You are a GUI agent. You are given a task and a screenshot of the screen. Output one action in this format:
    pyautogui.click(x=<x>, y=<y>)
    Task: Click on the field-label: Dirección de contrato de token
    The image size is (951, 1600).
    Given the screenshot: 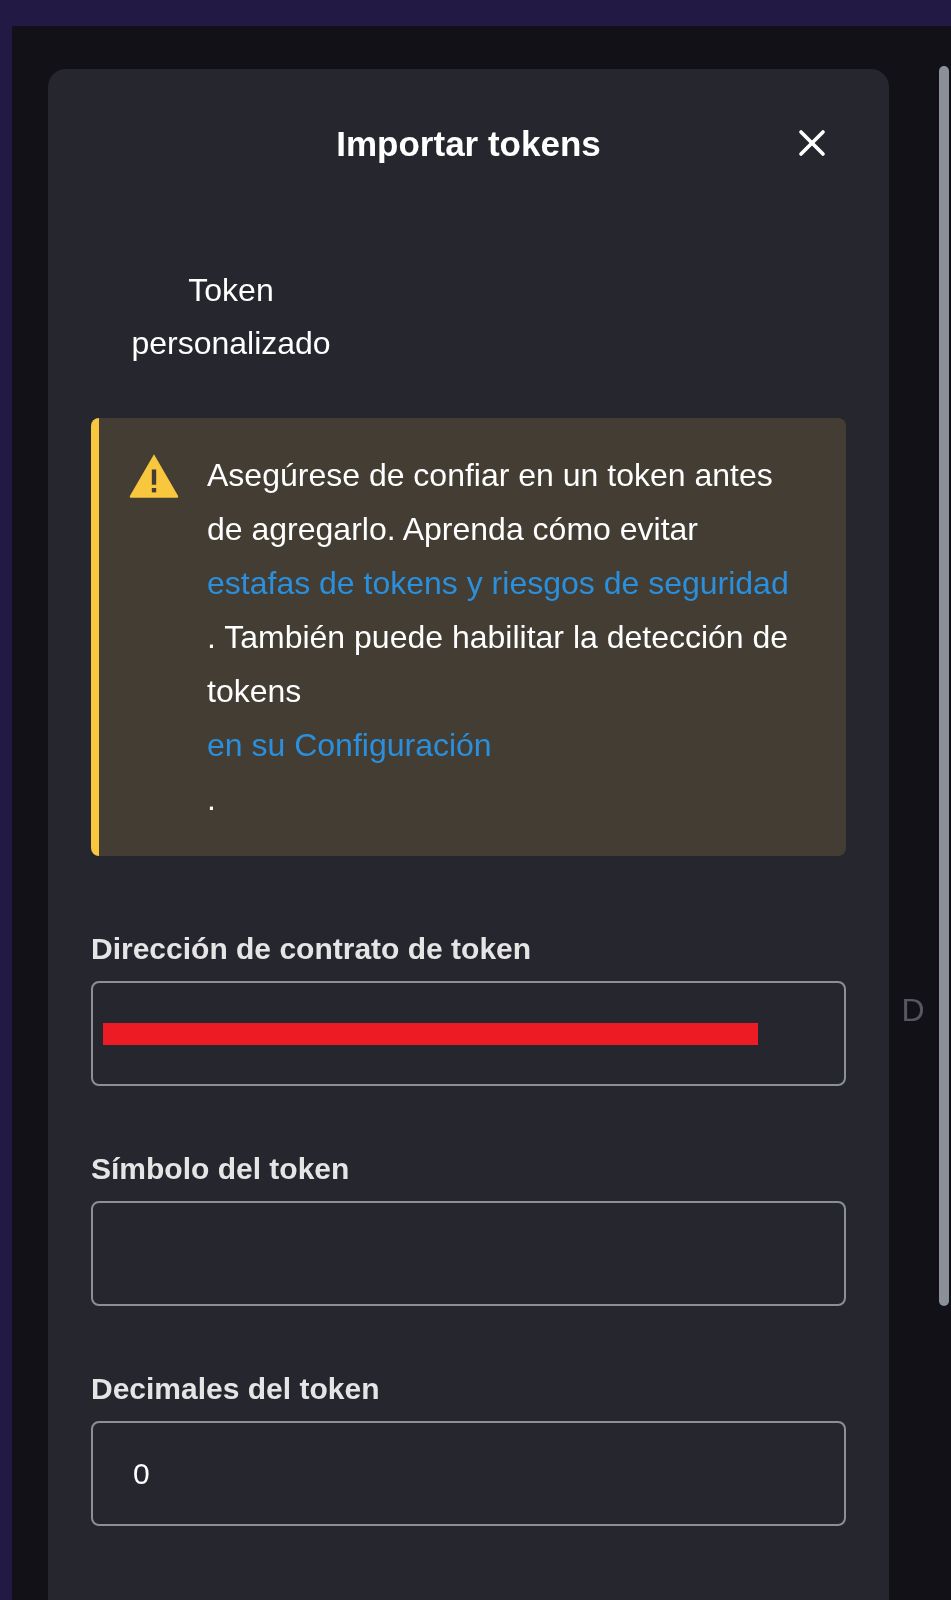 What is the action you would take?
    pyautogui.click(x=312, y=949)
    